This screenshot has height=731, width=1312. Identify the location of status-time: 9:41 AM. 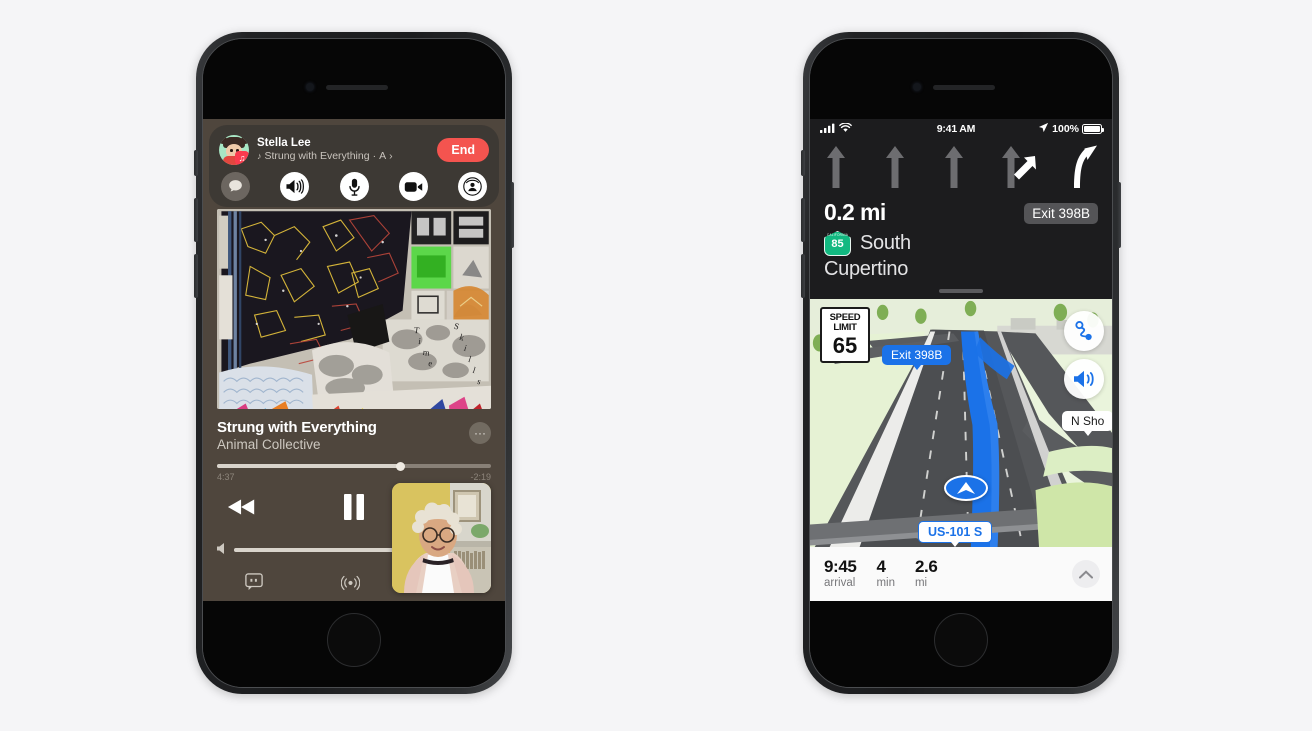
(956, 129).